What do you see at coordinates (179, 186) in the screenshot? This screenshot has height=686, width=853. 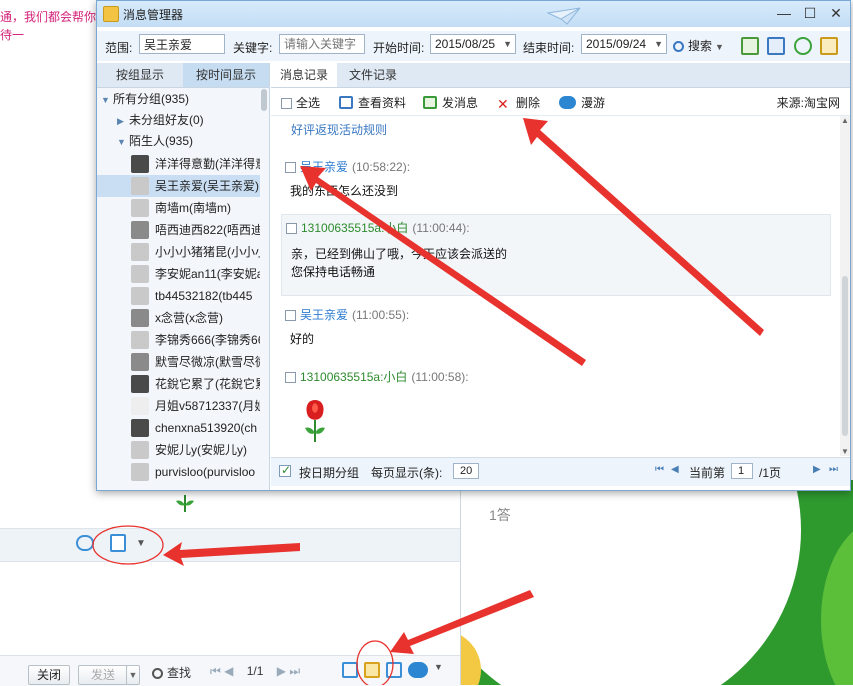 I see `contact-item-selected: 吴王亲爱(吴王亲爱)` at bounding box center [179, 186].